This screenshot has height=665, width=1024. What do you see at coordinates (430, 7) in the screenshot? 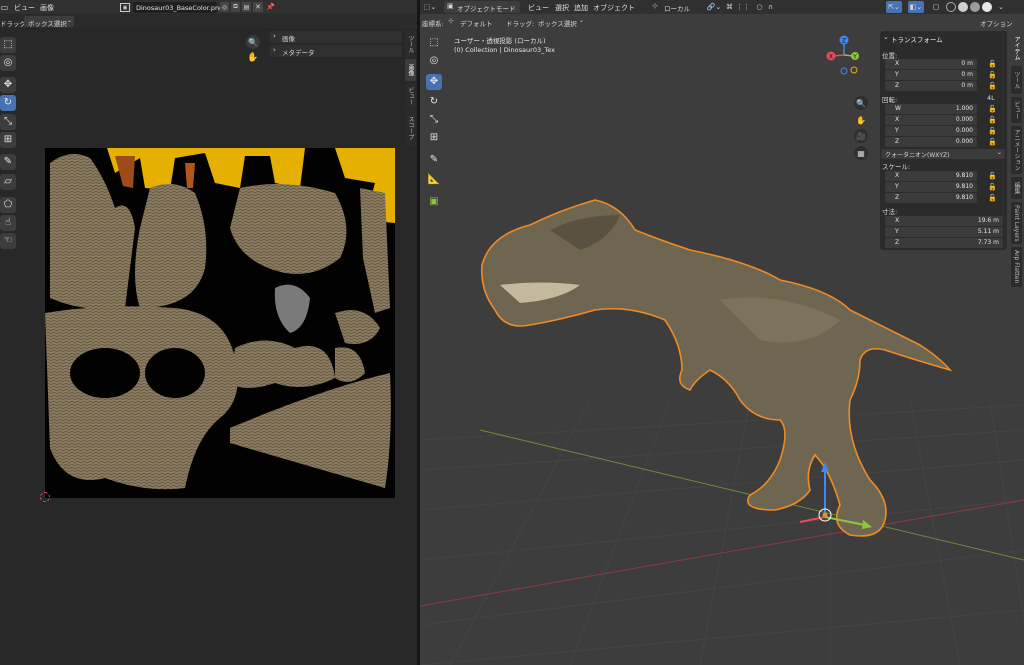
I see `editor-type-icon: ⬚⌄` at bounding box center [430, 7].